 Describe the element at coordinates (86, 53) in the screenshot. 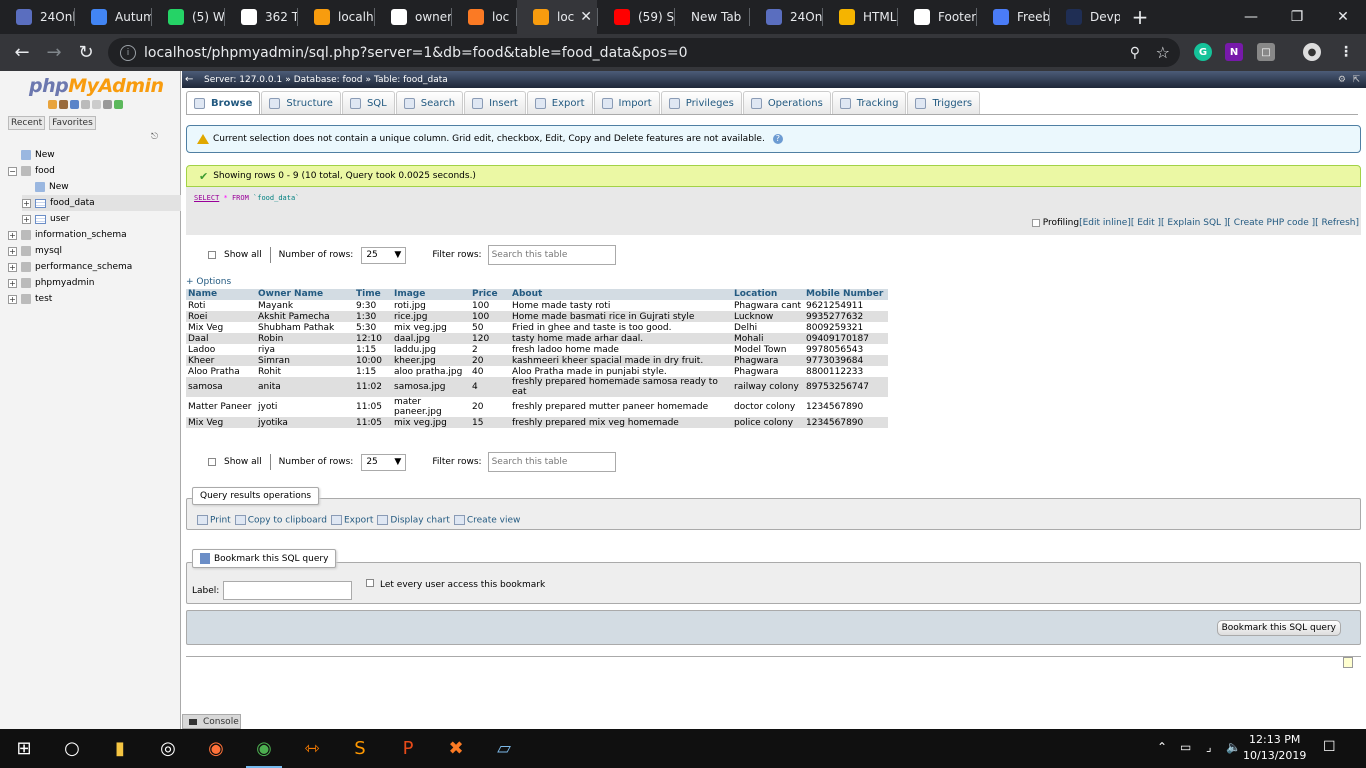

I see `reload-icon: ↻` at that location.